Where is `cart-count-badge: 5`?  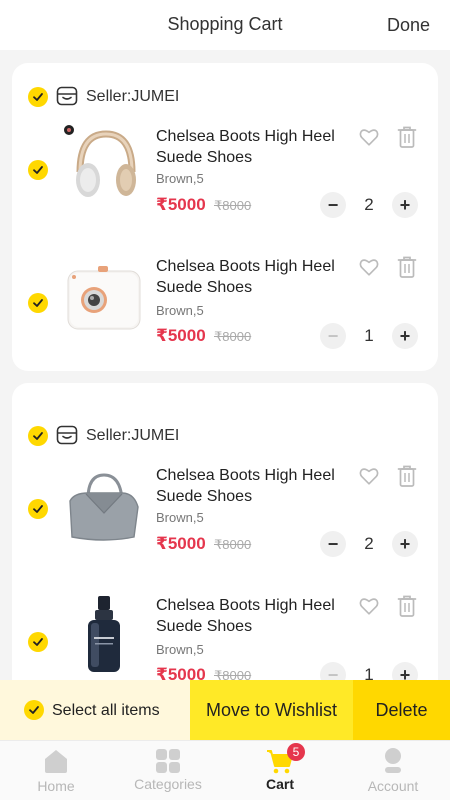
cart-count-badge: 5 is located at coordinates (296, 752).